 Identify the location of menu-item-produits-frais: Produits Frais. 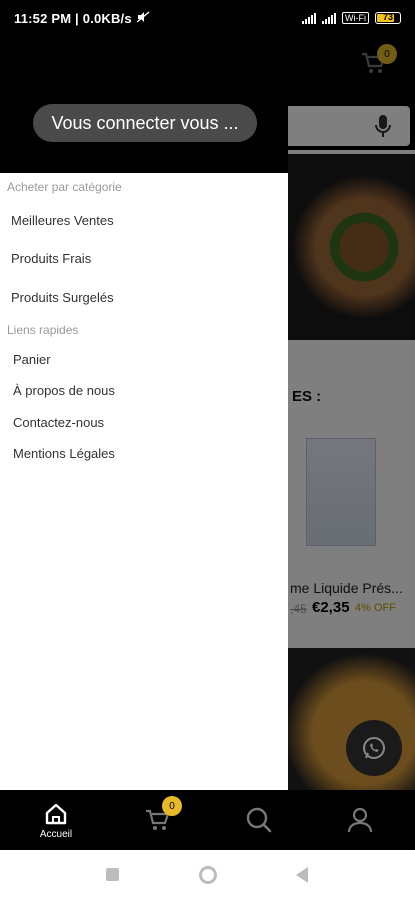
(51, 258).